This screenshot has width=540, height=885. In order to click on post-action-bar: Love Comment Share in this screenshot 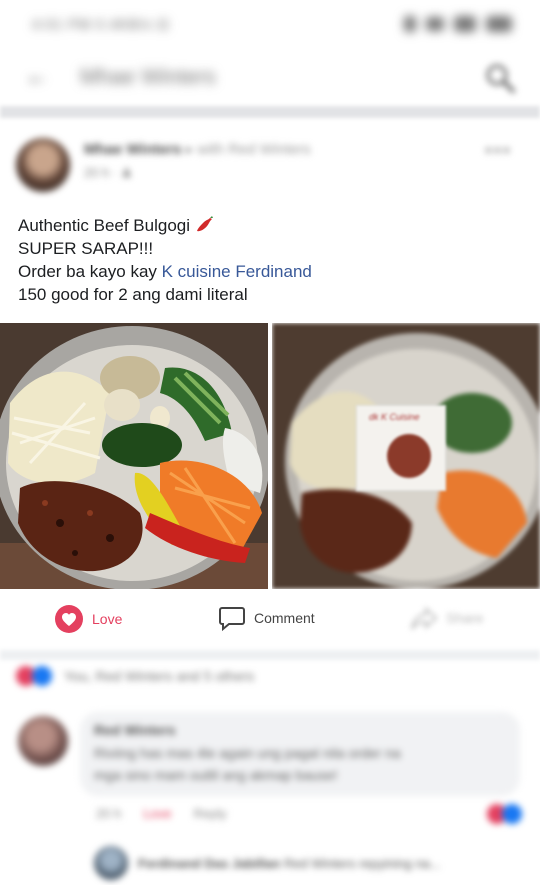, I will do `click(270, 621)`.